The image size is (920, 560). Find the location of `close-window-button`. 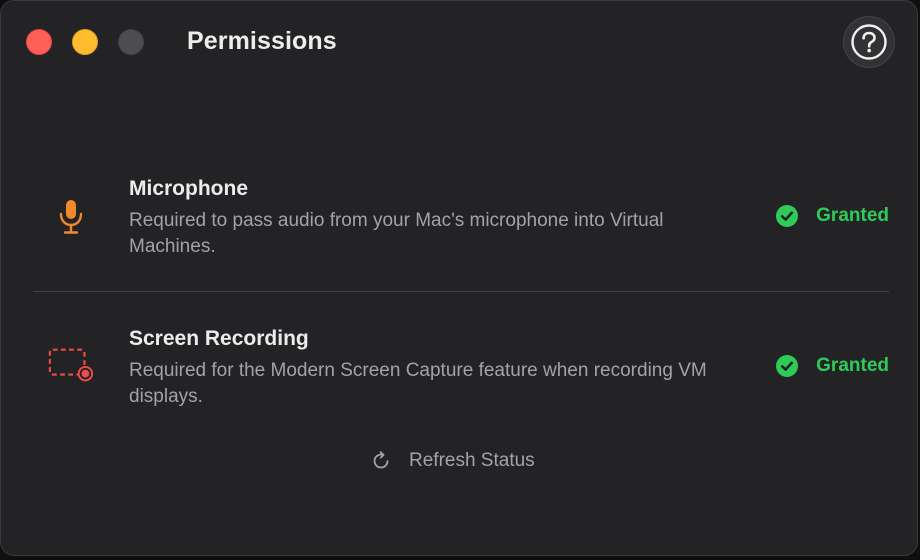

close-window-button is located at coordinates (39, 42).